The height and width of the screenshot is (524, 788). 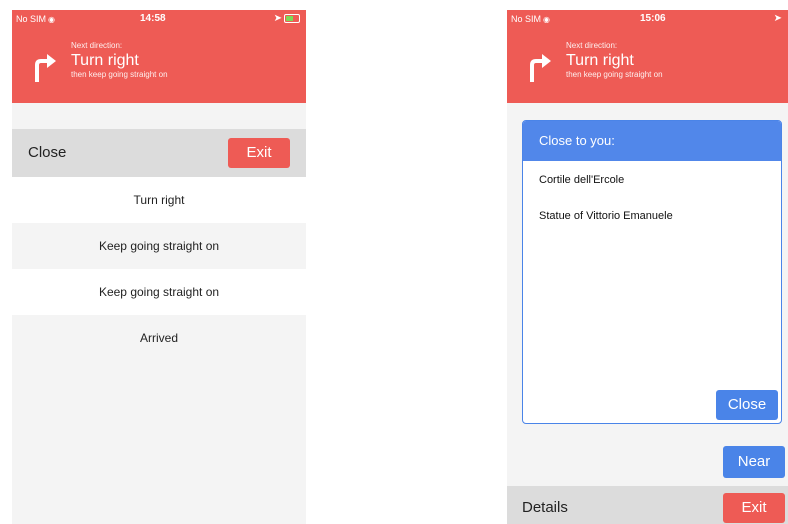 What do you see at coordinates (754, 462) in the screenshot?
I see `near-button: Near` at bounding box center [754, 462].